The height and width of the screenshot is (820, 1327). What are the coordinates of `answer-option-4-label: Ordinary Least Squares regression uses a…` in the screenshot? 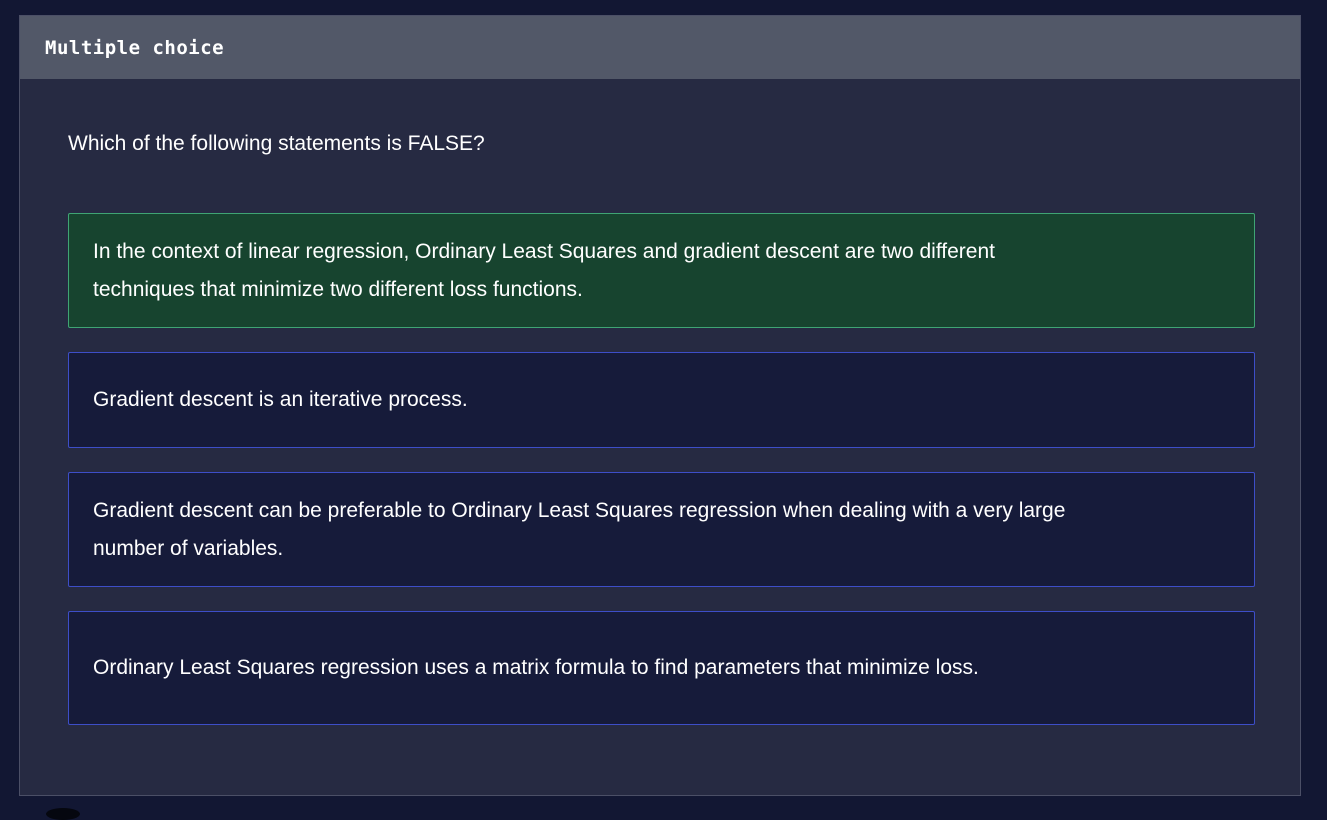 It's located at (536, 667).